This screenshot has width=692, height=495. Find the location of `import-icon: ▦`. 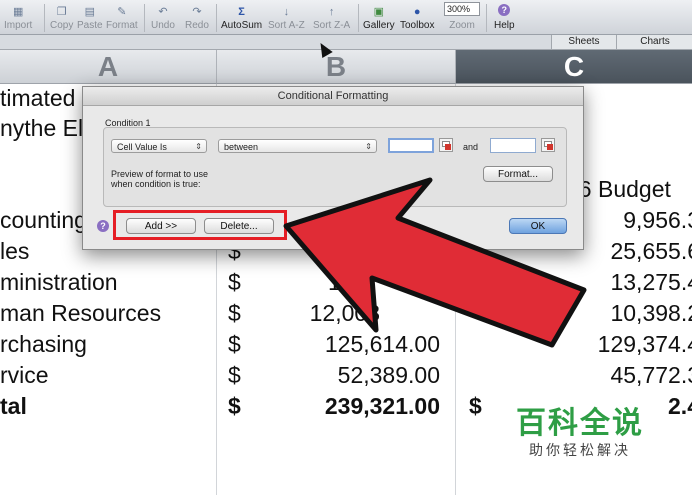

import-icon: ▦ is located at coordinates (18, 12).